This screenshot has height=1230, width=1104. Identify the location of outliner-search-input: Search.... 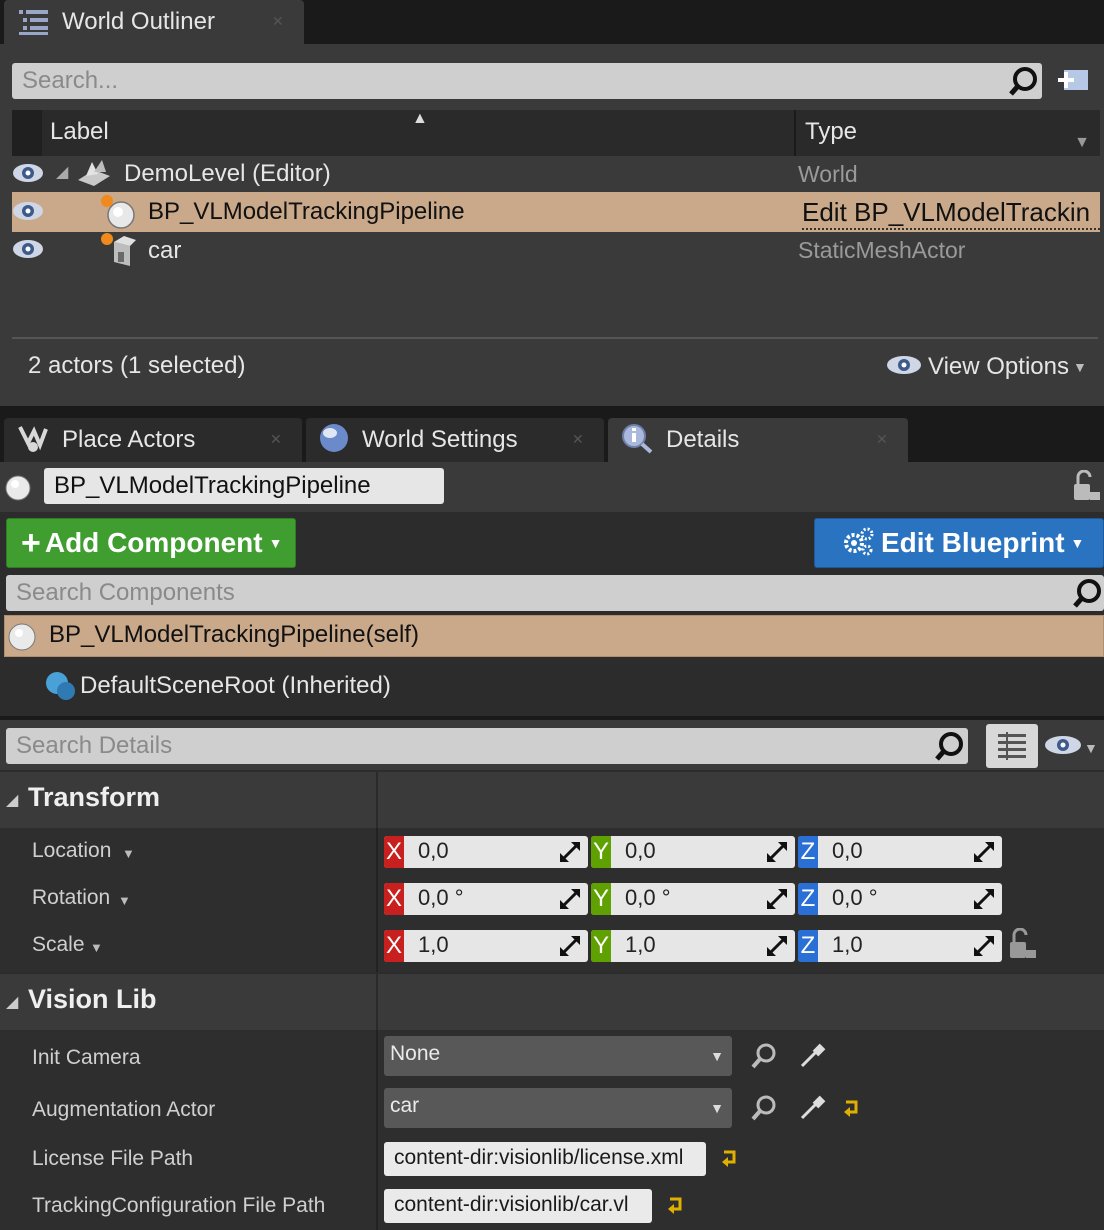
(527, 81).